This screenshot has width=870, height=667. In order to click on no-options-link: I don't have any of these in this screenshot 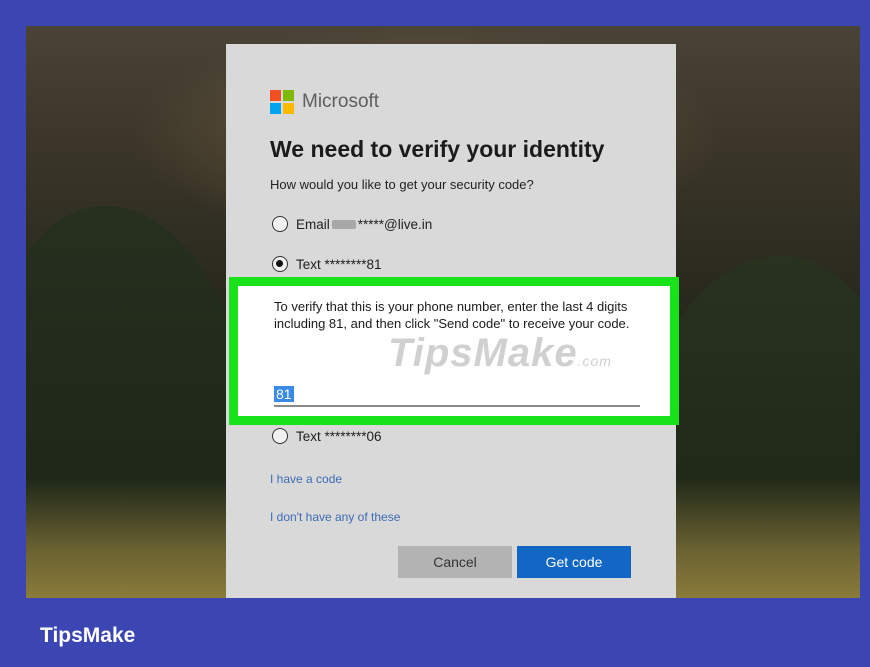, I will do `click(335, 517)`.